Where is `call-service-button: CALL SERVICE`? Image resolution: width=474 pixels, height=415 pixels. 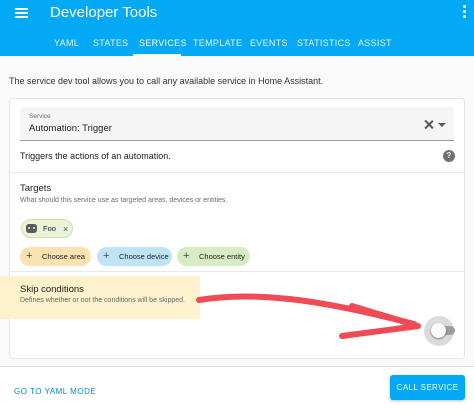 call-service-button: CALL SERVICE is located at coordinates (427, 387).